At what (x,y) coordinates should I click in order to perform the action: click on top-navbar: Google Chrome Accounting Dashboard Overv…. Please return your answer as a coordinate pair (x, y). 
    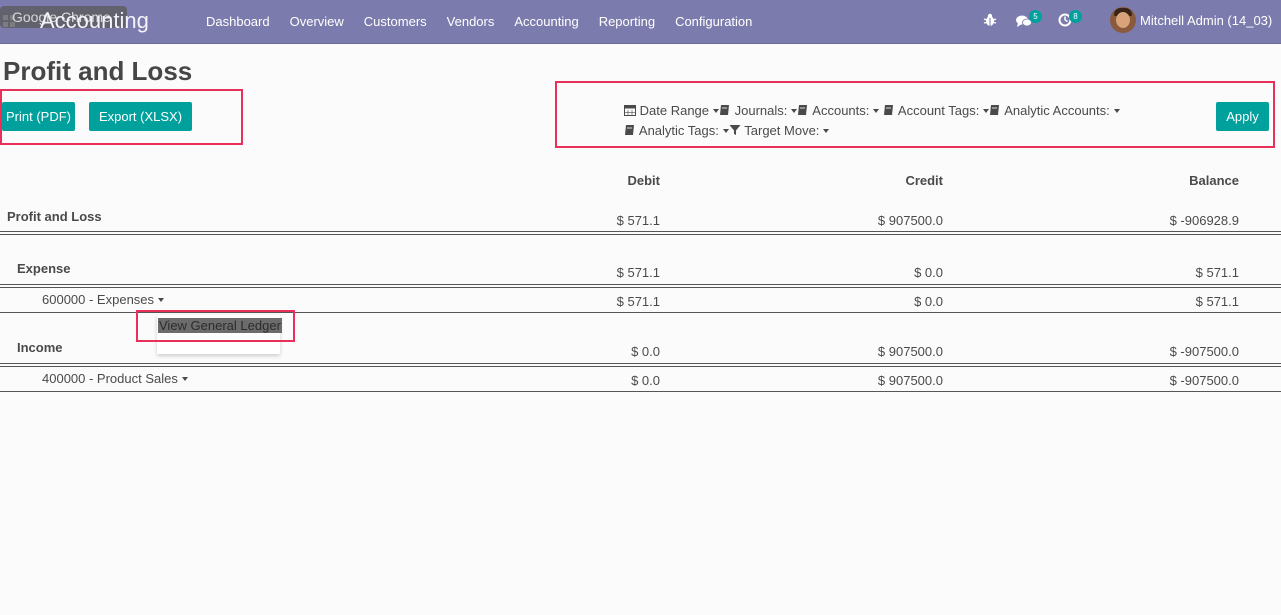
    Looking at the image, I should click on (640, 22).